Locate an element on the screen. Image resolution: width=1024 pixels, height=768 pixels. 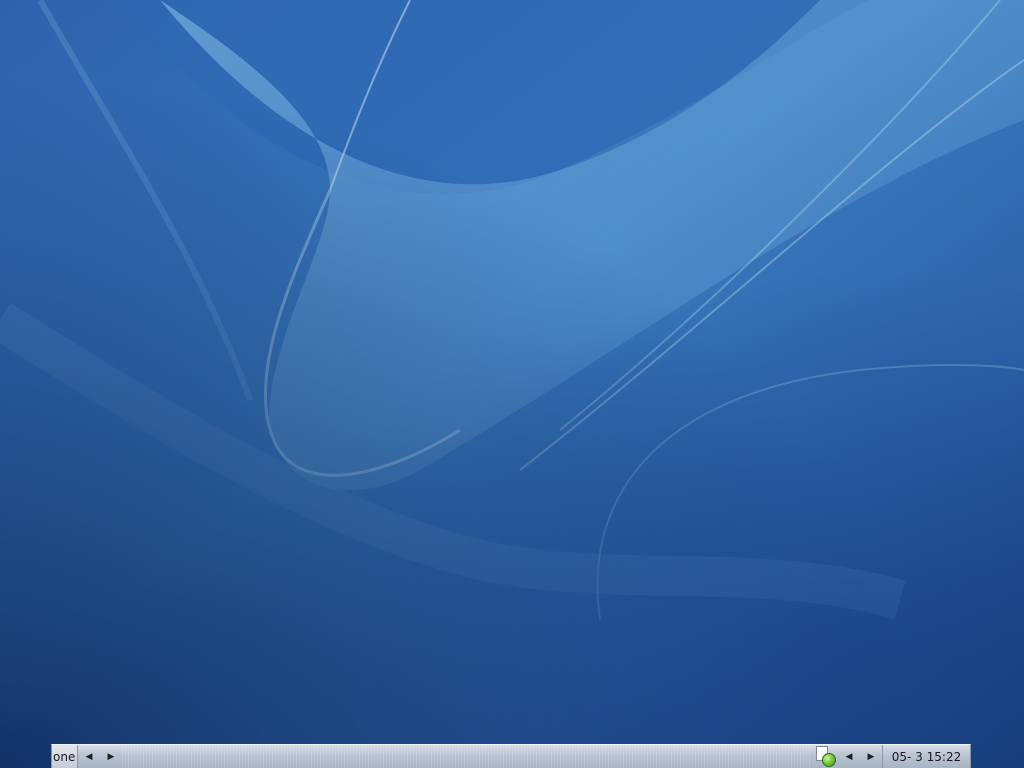
workspace-prev-button: ◀ is located at coordinates (89, 756).